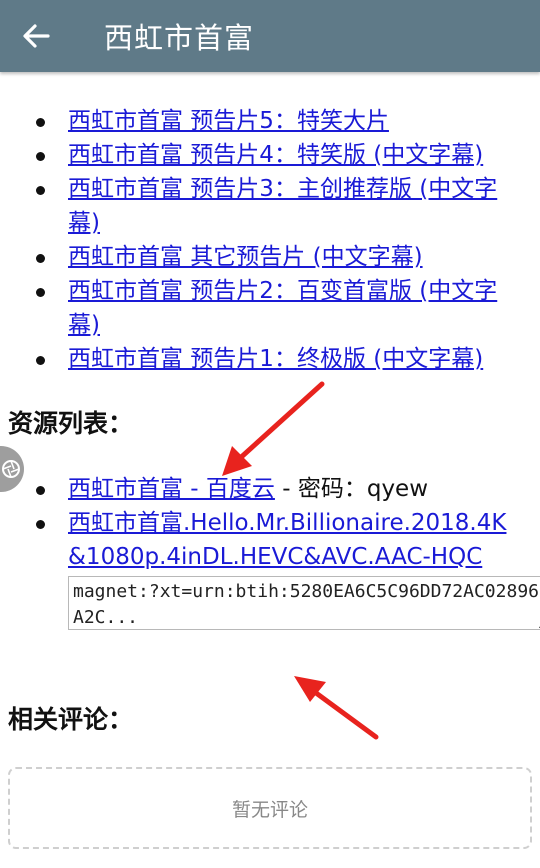 Image resolution: width=540 pixels, height=868 pixels. What do you see at coordinates (275, 155) in the screenshot?
I see `trailer-link: 西虹市首富 预告片4：特笑版 (中文字幕)` at bounding box center [275, 155].